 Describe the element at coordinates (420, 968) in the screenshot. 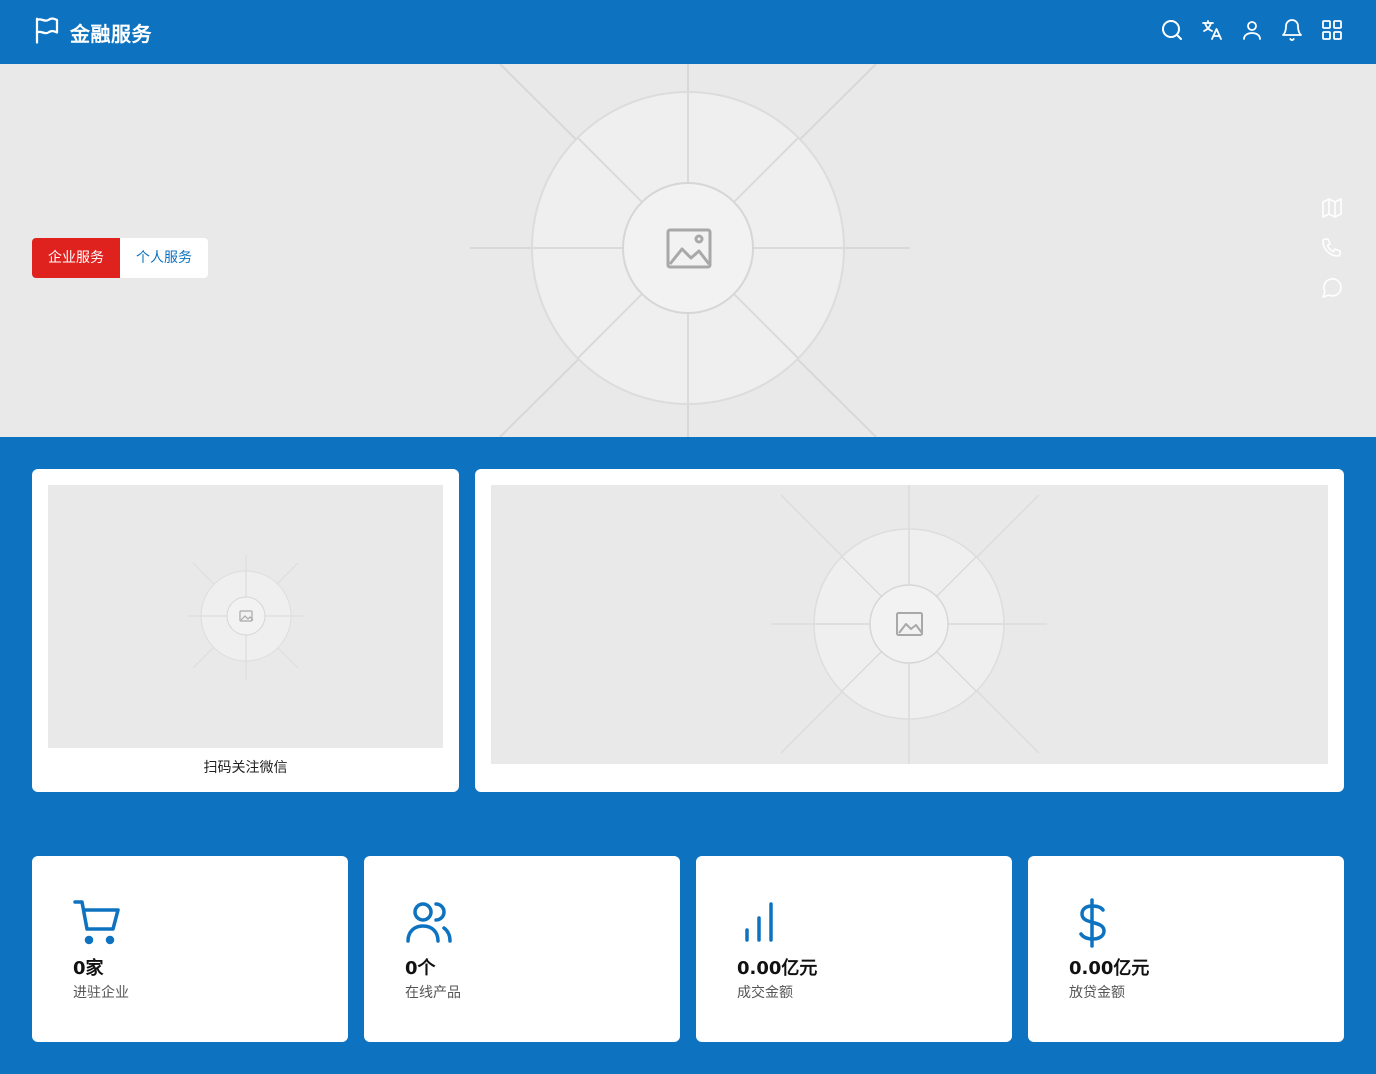

I see `stat-value: 0个` at that location.